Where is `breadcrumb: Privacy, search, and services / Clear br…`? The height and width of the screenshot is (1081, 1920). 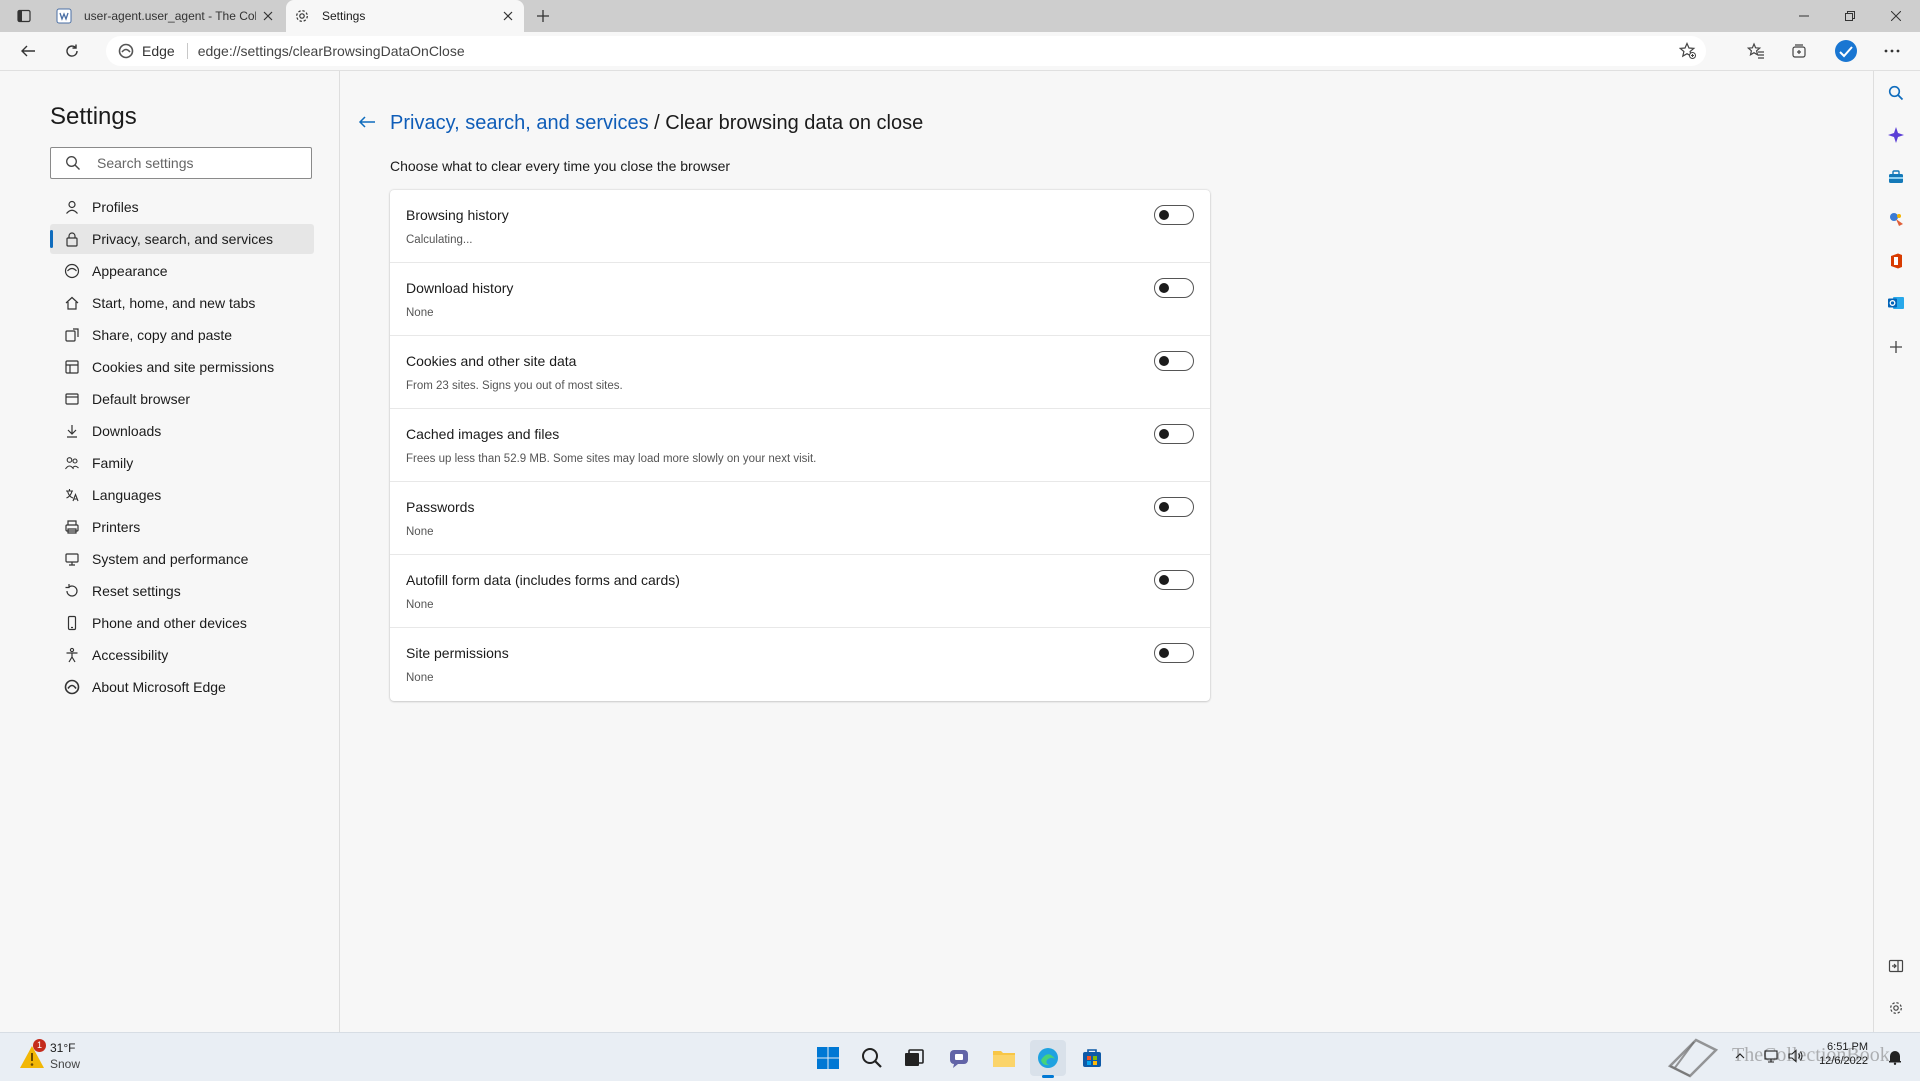
breadcrumb: Privacy, search, and services / Clear br… is located at coordinates (656, 123).